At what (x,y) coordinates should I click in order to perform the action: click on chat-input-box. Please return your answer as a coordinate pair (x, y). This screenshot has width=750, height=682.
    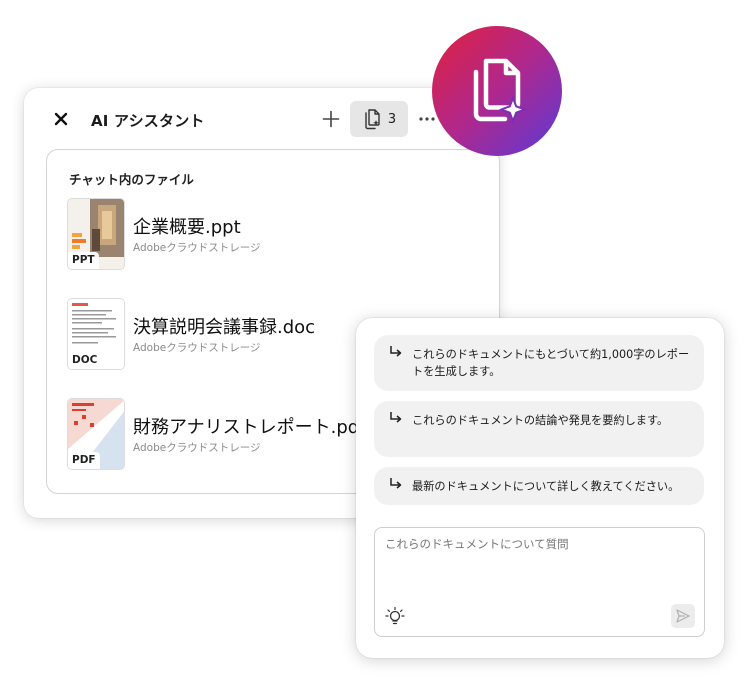
    Looking at the image, I should click on (539, 582).